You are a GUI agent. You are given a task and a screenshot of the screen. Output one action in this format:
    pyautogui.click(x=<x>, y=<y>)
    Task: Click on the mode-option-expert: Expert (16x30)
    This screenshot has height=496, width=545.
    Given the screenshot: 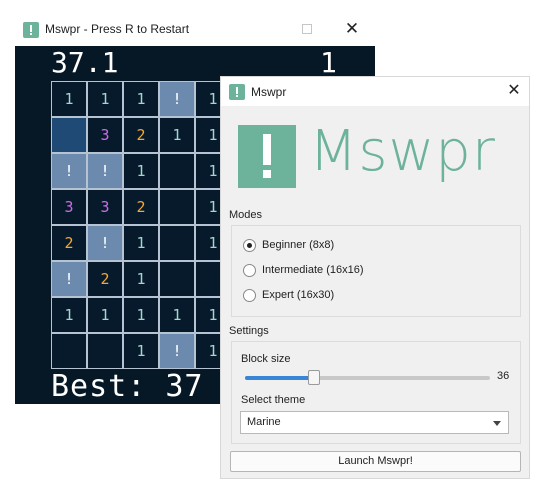 What is the action you would take?
    pyautogui.click(x=288, y=295)
    